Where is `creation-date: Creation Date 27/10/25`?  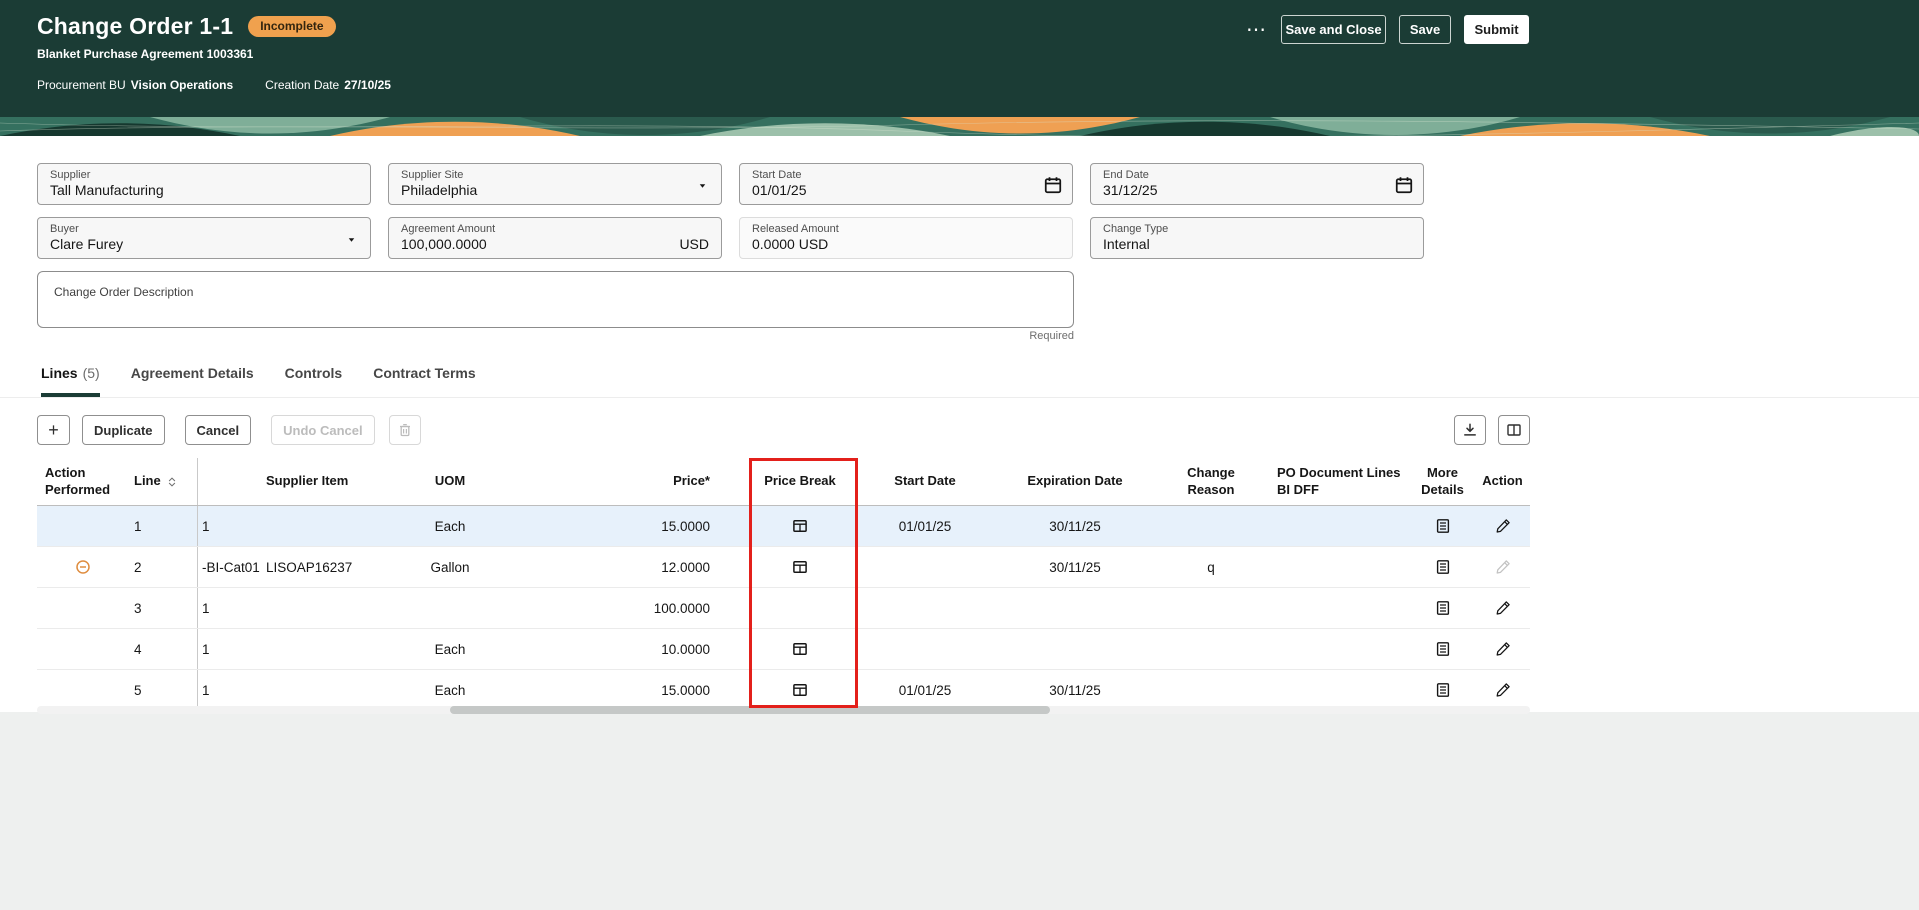
creation-date: Creation Date 27/10/25 is located at coordinates (328, 85).